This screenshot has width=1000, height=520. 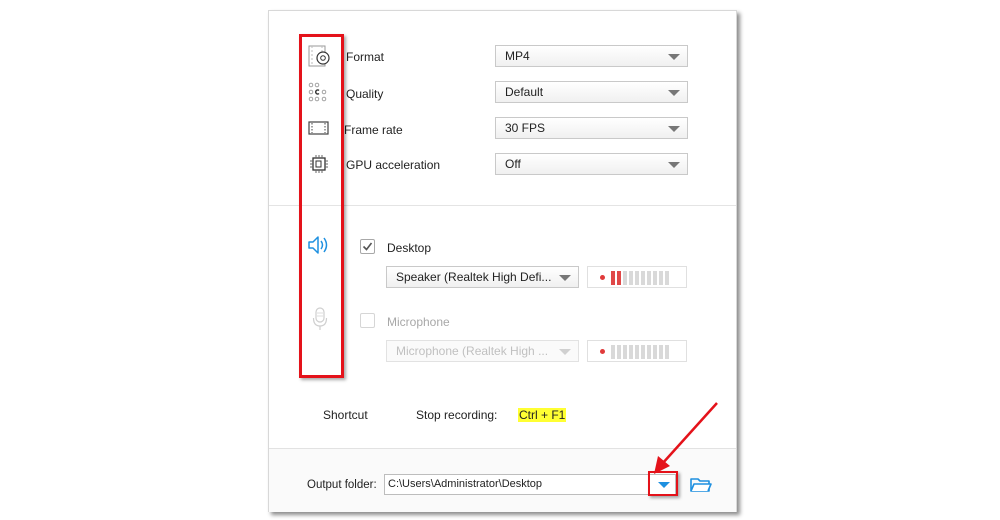 What do you see at coordinates (513, 164) in the screenshot?
I see `gpu-acceleration-value: Off` at bounding box center [513, 164].